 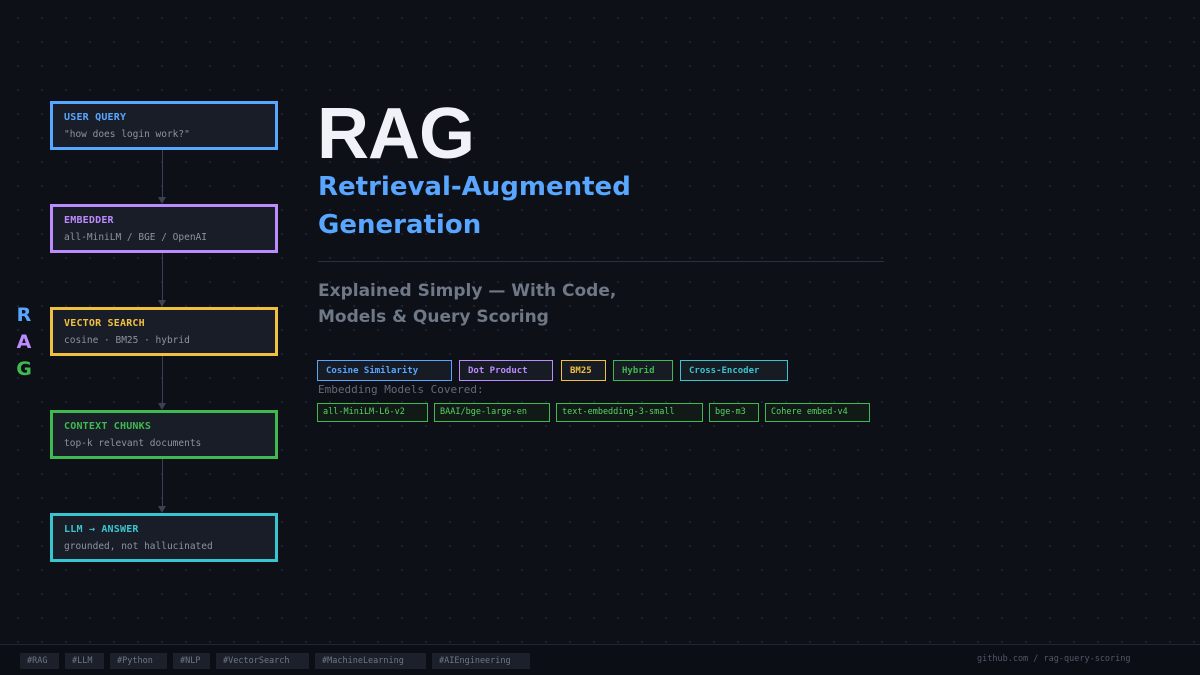 What do you see at coordinates (39, 661) in the screenshot?
I see `hashtag: #RAG` at bounding box center [39, 661].